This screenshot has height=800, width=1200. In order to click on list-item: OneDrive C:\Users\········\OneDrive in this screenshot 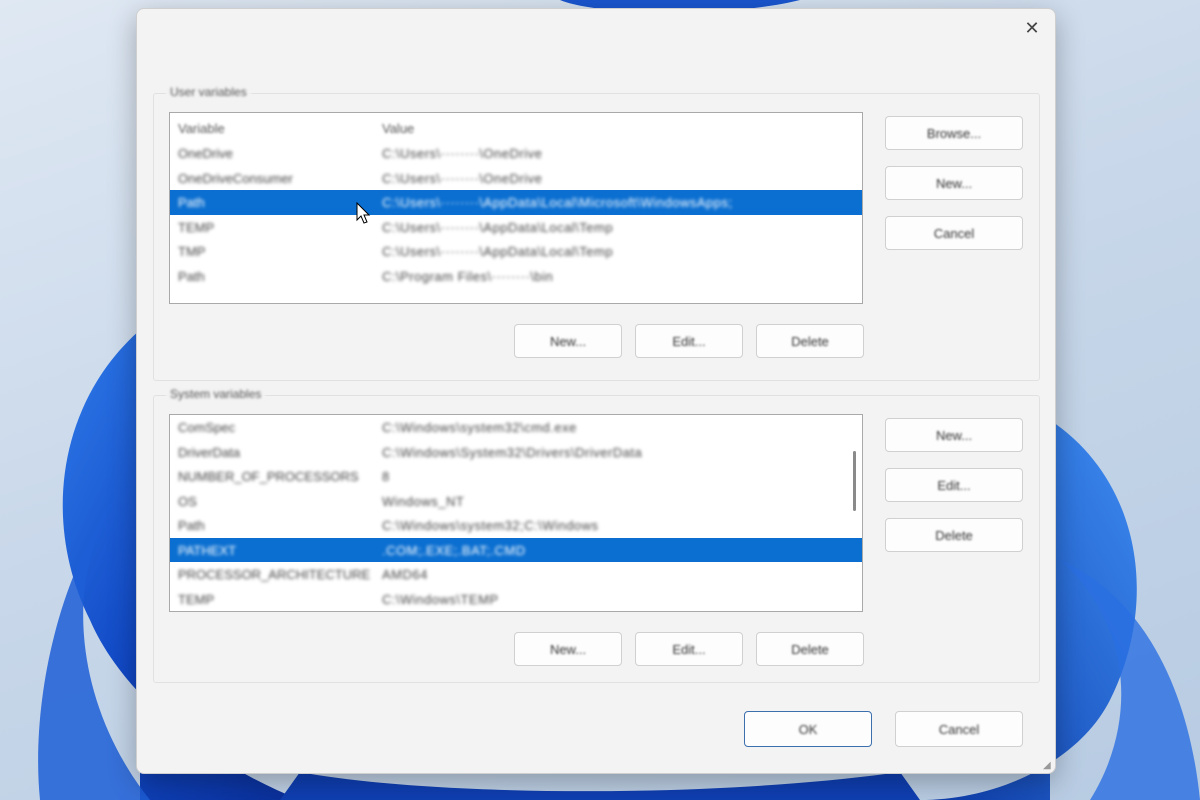, I will do `click(516, 153)`.